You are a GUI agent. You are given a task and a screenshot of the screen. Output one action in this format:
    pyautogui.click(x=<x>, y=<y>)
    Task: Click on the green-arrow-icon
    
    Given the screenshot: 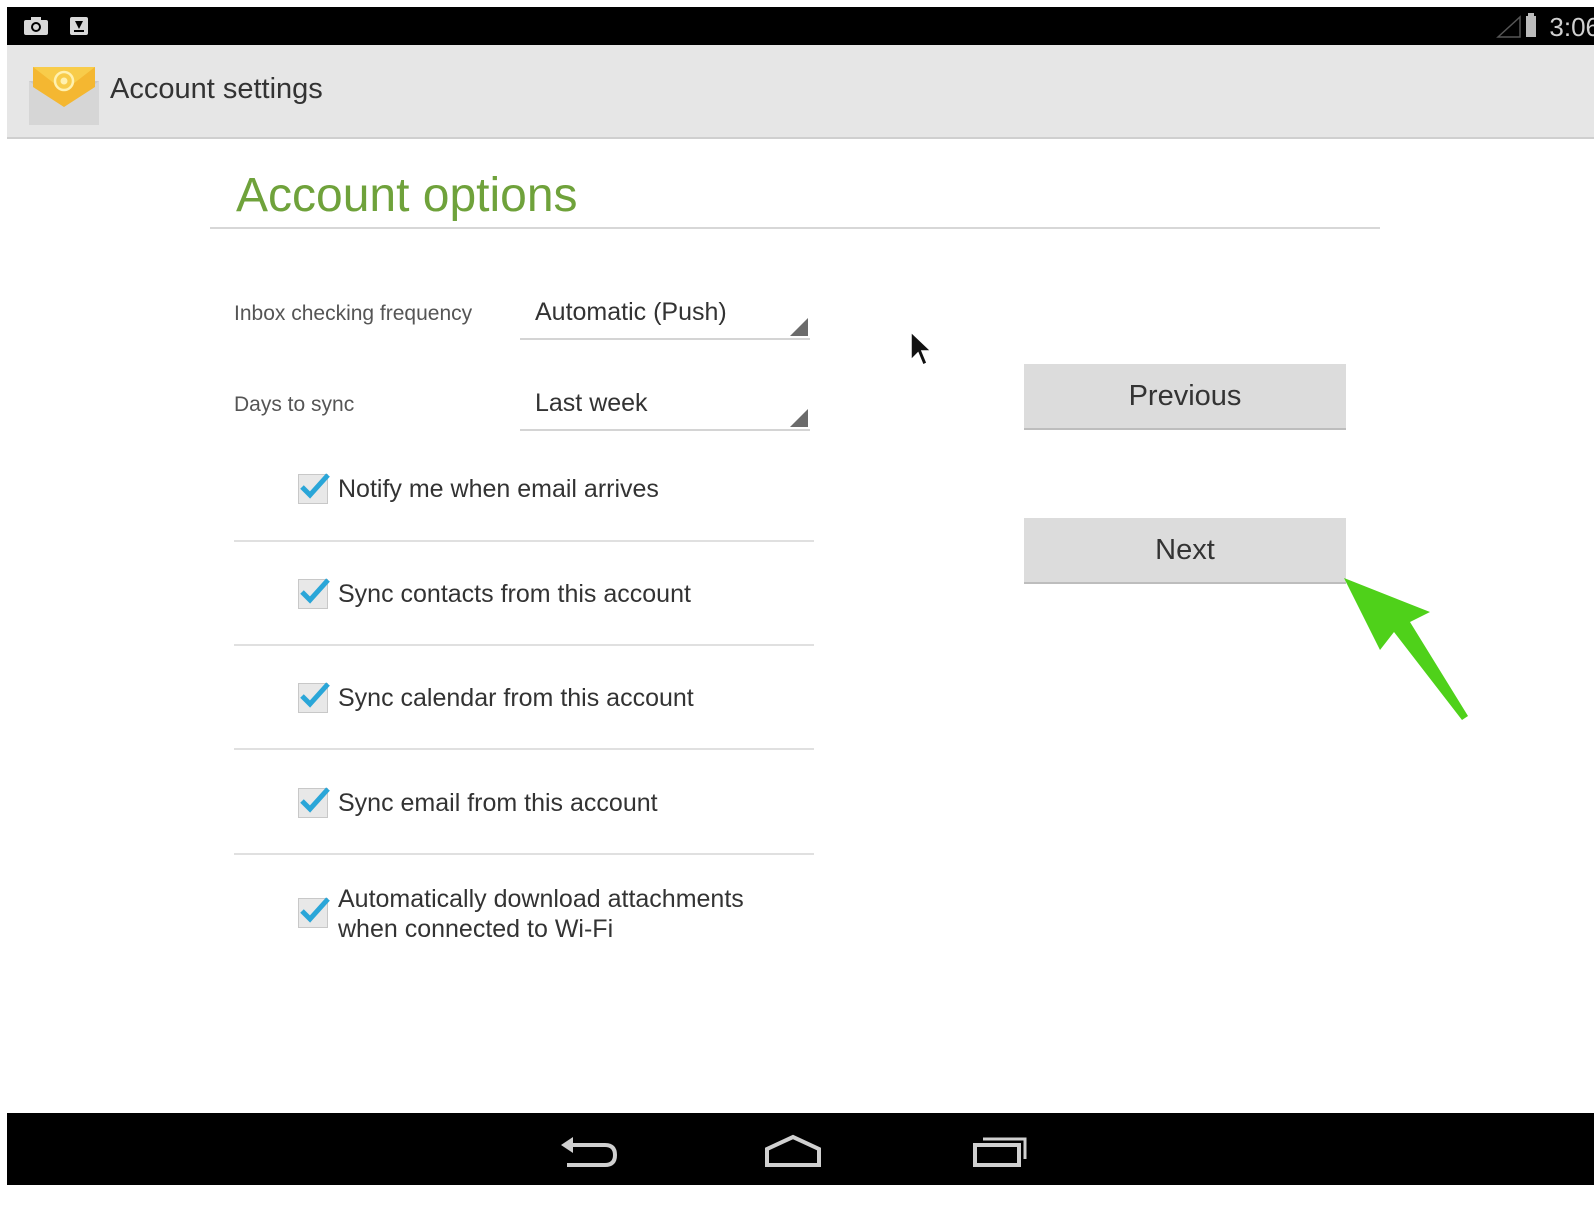 What is the action you would take?
    pyautogui.click(x=1406, y=649)
    